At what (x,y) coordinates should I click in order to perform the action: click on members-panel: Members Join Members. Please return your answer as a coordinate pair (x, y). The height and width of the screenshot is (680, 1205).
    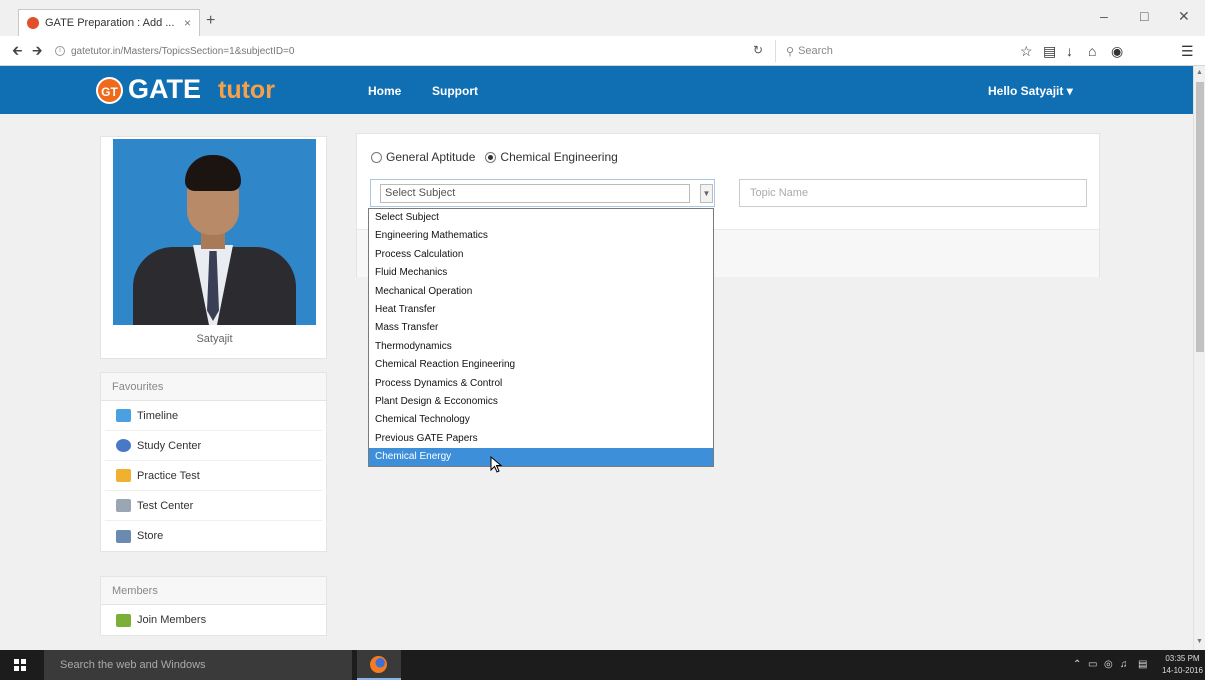
    Looking at the image, I should click on (213, 606).